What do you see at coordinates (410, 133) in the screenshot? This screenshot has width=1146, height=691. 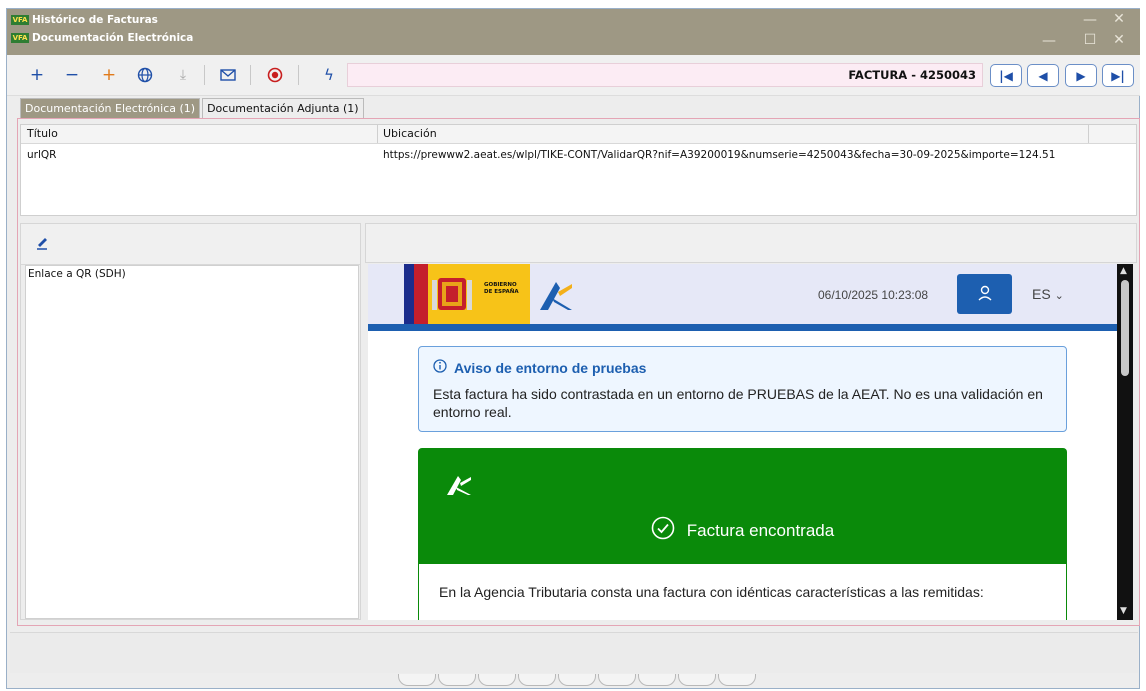 I see `column-header-ubicacion: Ubicación` at bounding box center [410, 133].